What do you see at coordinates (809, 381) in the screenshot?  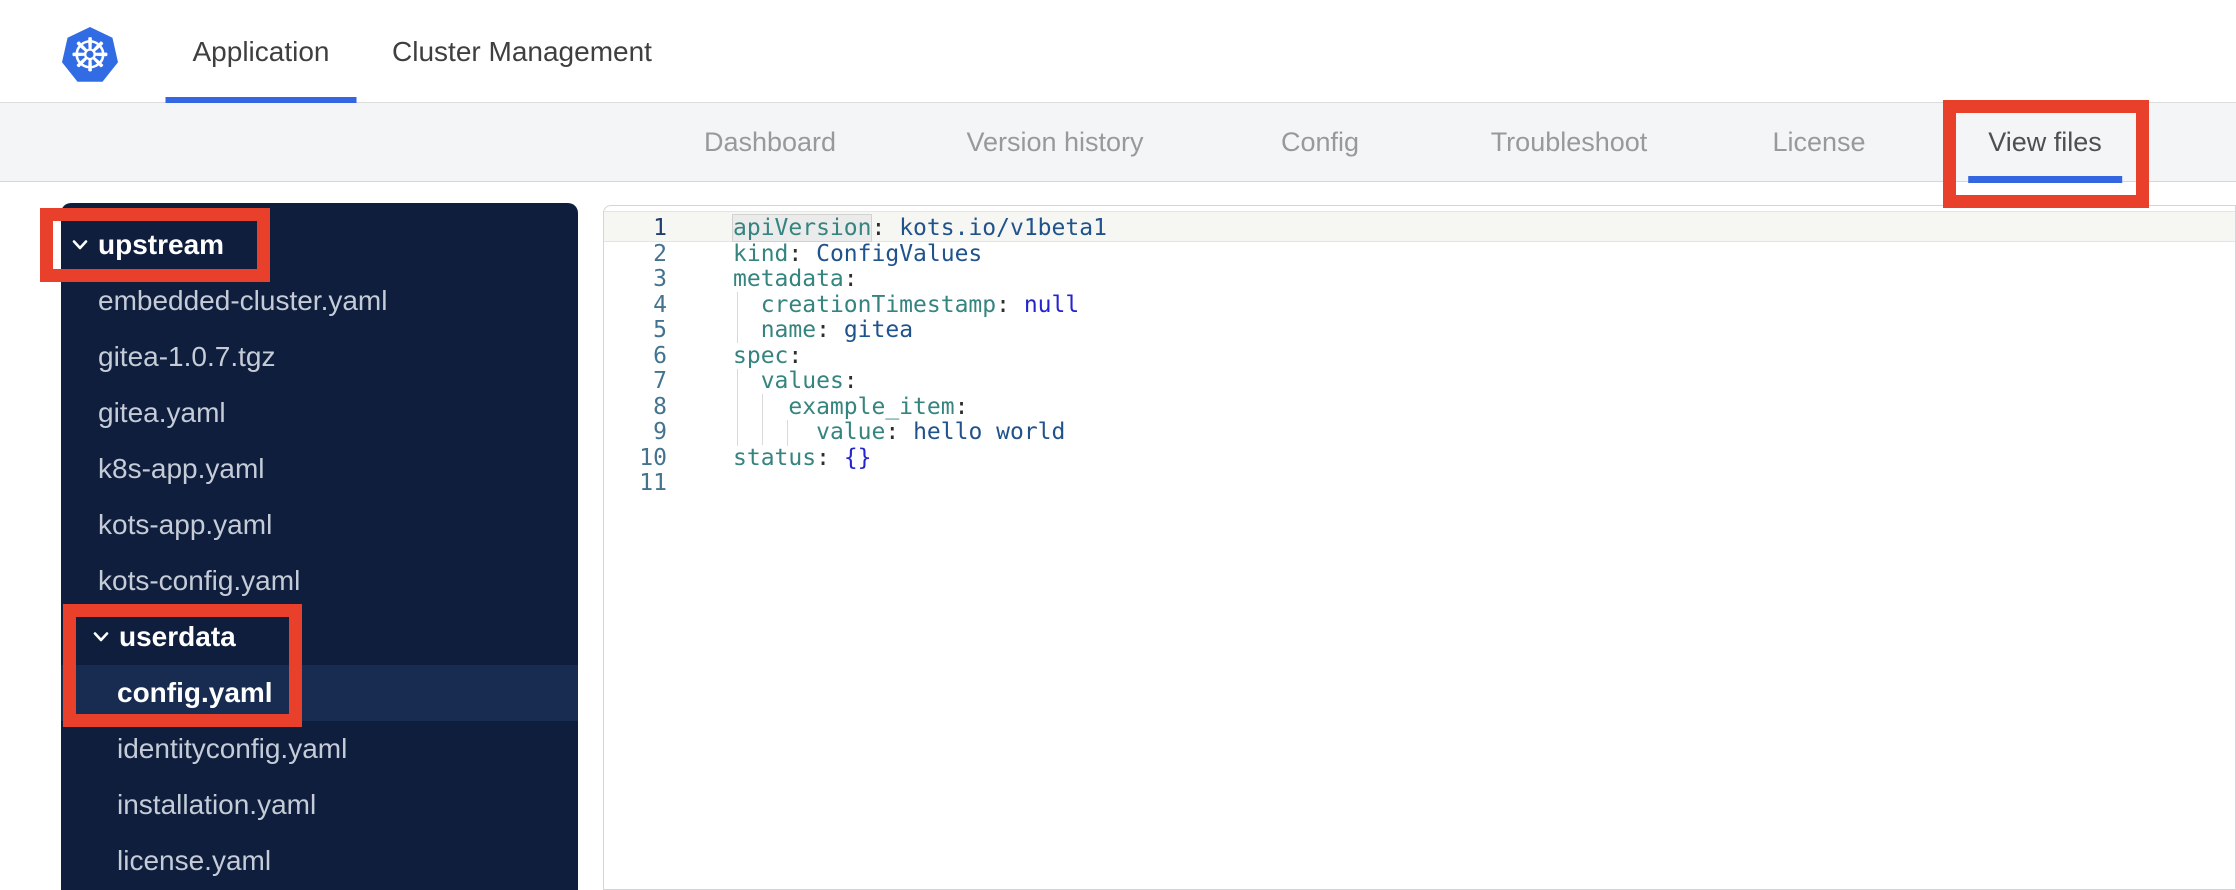 I see `code-text: values:` at bounding box center [809, 381].